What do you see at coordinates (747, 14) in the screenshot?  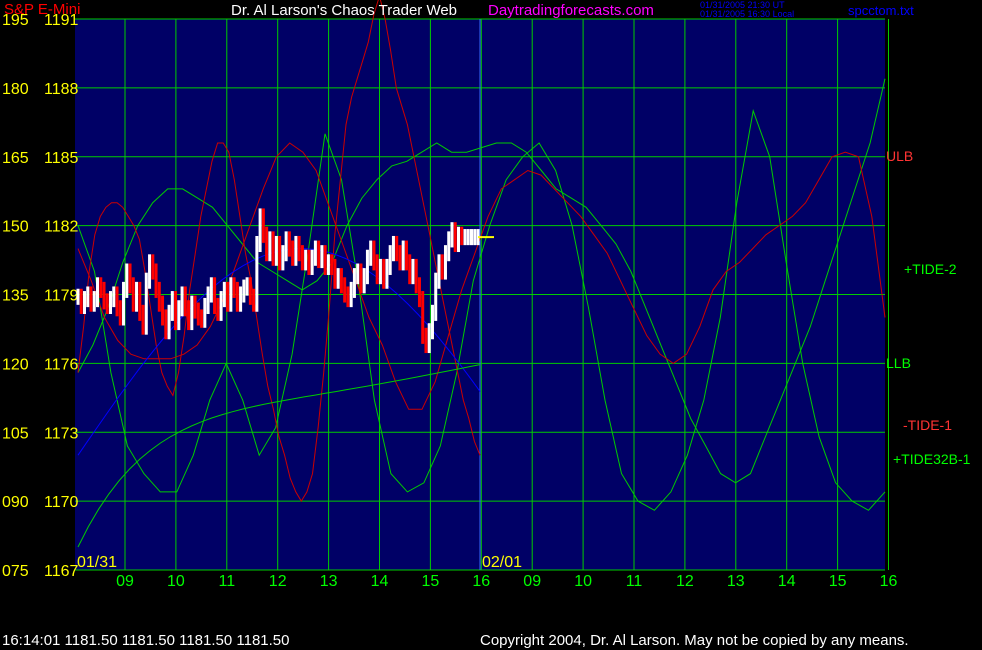 I see `time-local: 01/31/2005 16:30 Local` at bounding box center [747, 14].